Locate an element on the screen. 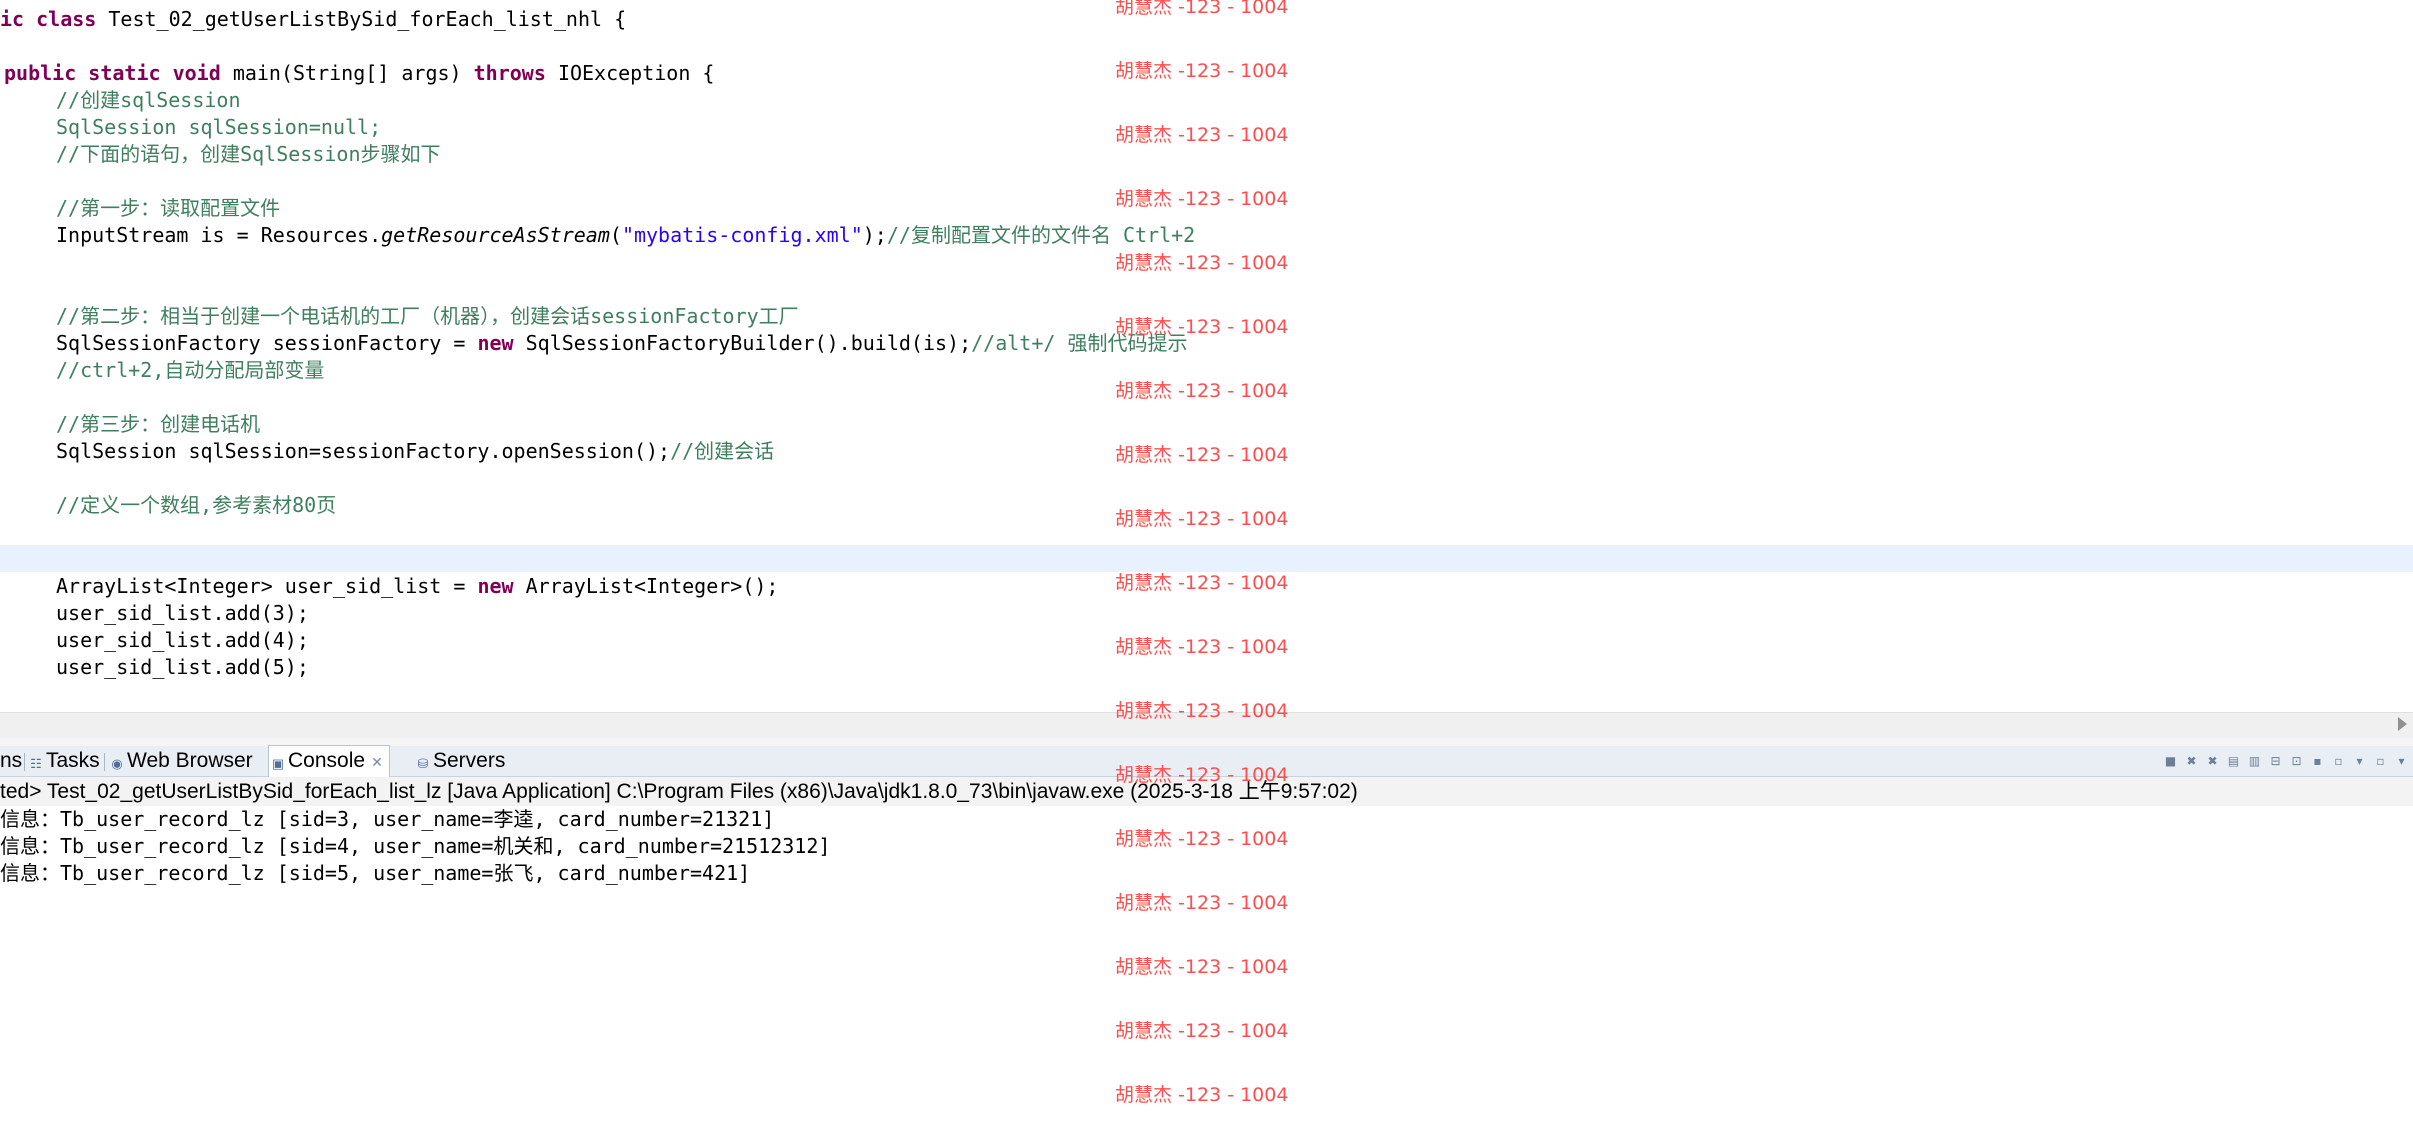 The height and width of the screenshot is (1139, 2413). tab-console: ▣ Console ✕ is located at coordinates (329, 761).